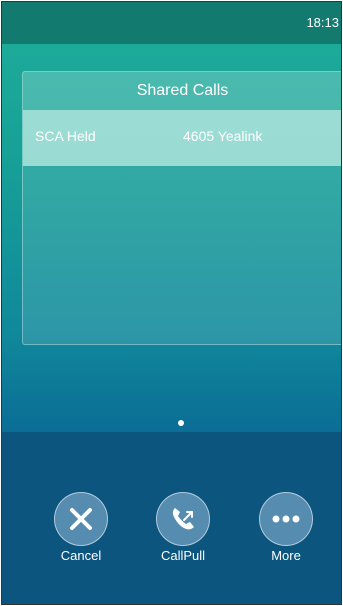 The height and width of the screenshot is (606, 343). What do you see at coordinates (223, 136) in the screenshot?
I see `call-party-name: 4605 Yealink` at bounding box center [223, 136].